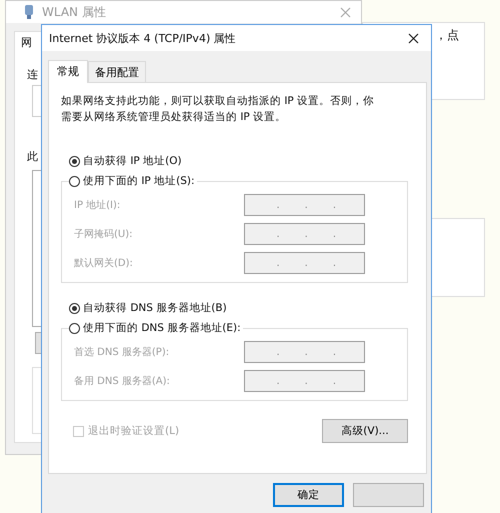 This screenshot has height=513, width=500. What do you see at coordinates (238, 161) in the screenshot?
I see `radio-option: 自动获得 IP 地址(O)` at bounding box center [238, 161].